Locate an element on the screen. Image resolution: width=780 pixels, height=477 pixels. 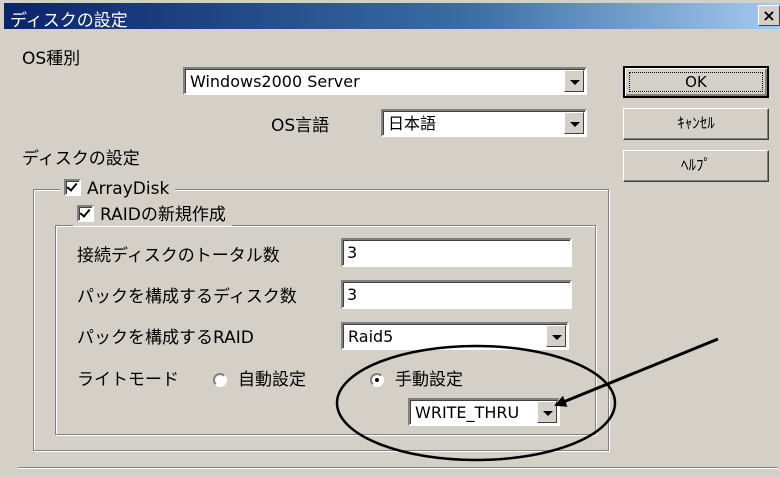
annotation-overlay is located at coordinates (527, 399).